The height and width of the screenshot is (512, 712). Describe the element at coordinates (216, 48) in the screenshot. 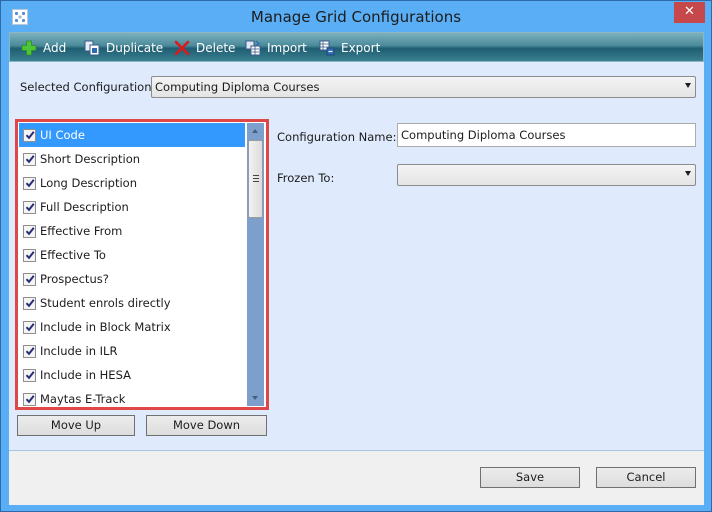

I see `delete-label: Delete` at that location.